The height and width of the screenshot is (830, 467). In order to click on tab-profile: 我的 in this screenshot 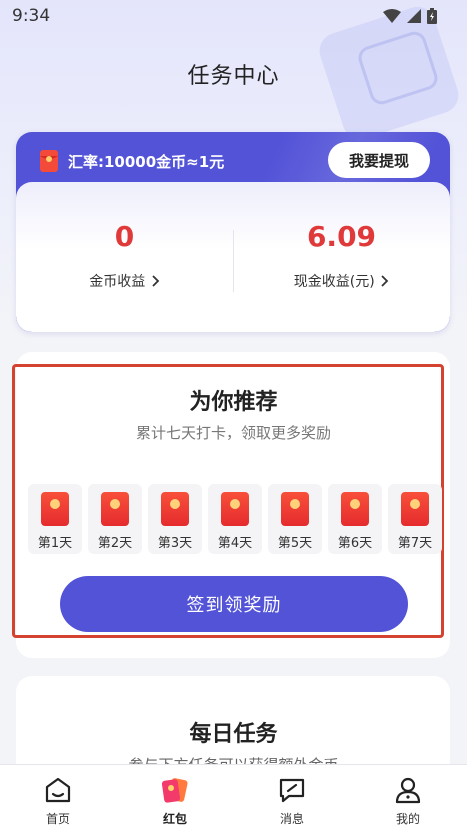, I will do `click(408, 797)`.